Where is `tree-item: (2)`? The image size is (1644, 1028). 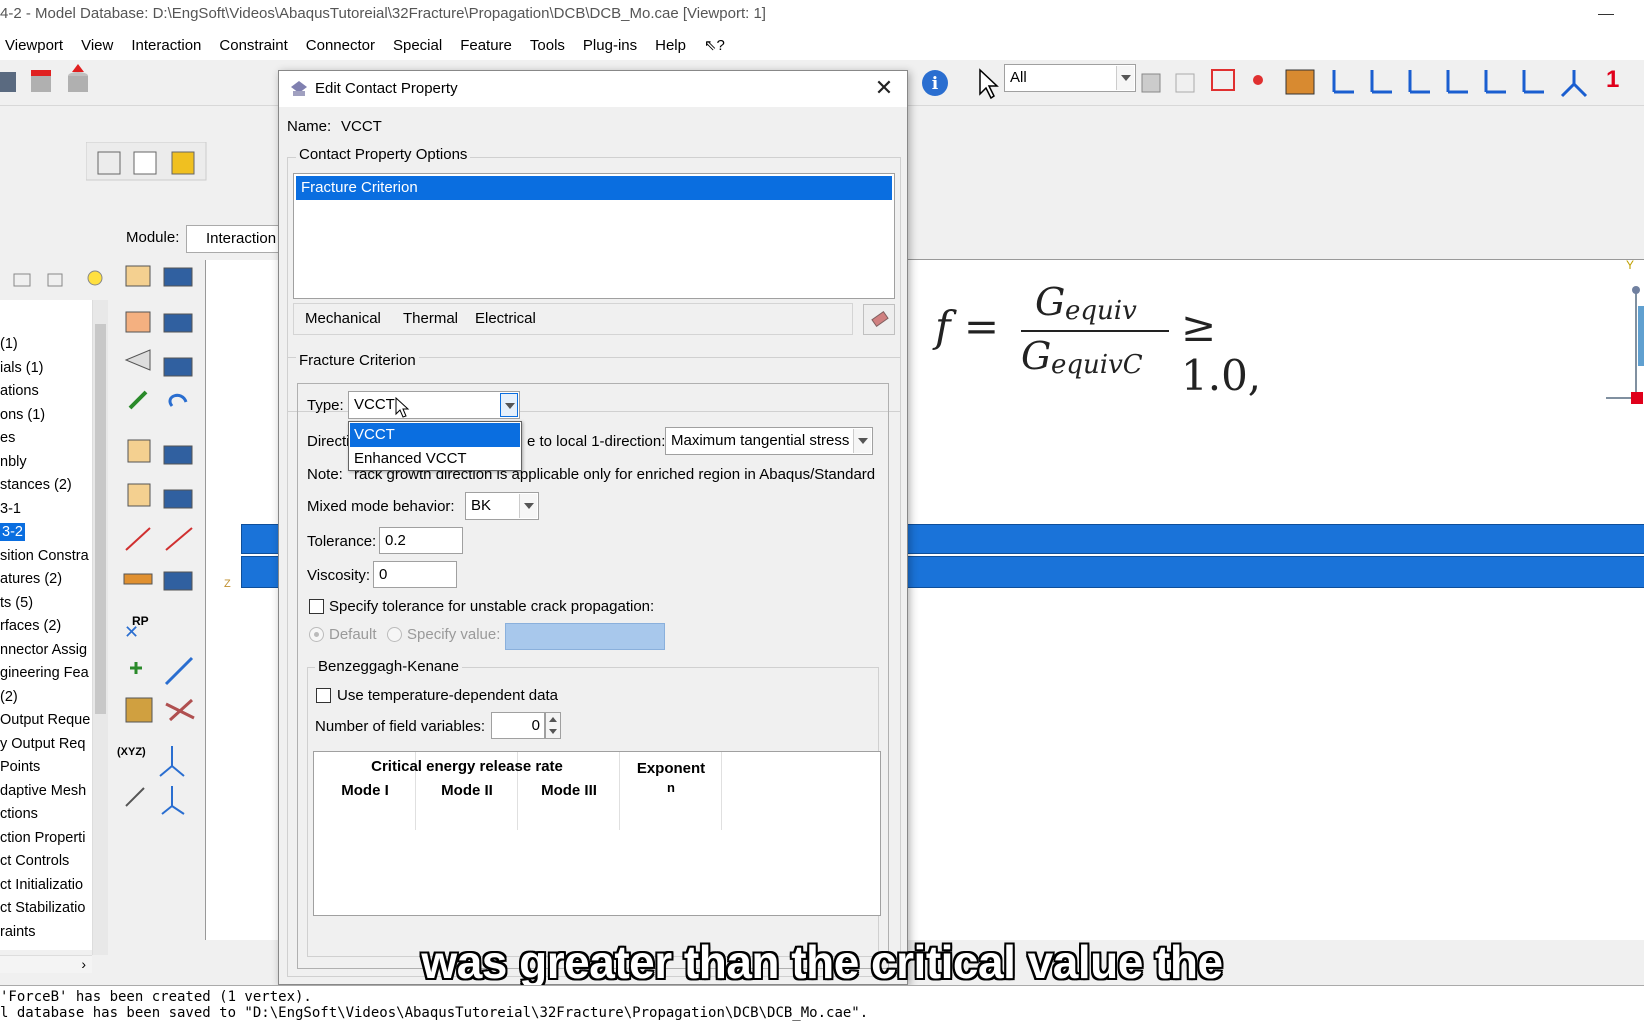
tree-item: (2) is located at coordinates (46, 698).